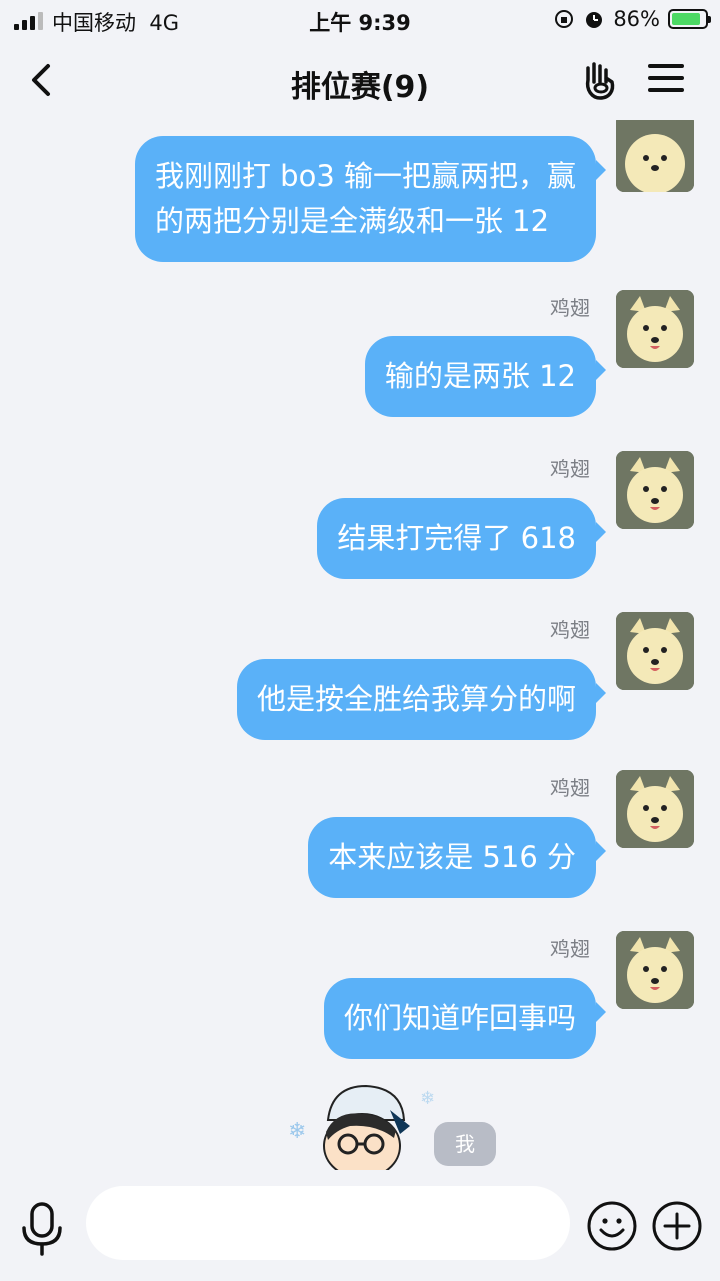  What do you see at coordinates (564, 19) in the screenshot?
I see `rotation-lock-icon` at bounding box center [564, 19].